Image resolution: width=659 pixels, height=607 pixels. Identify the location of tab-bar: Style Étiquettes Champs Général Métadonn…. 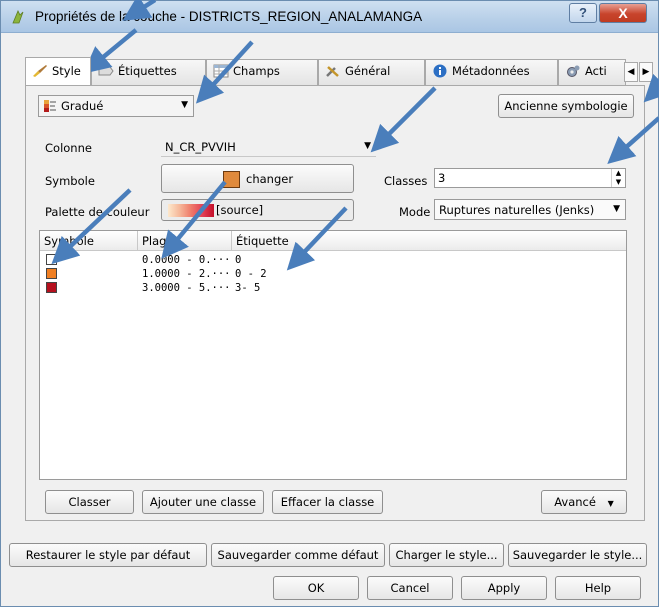
(339, 71).